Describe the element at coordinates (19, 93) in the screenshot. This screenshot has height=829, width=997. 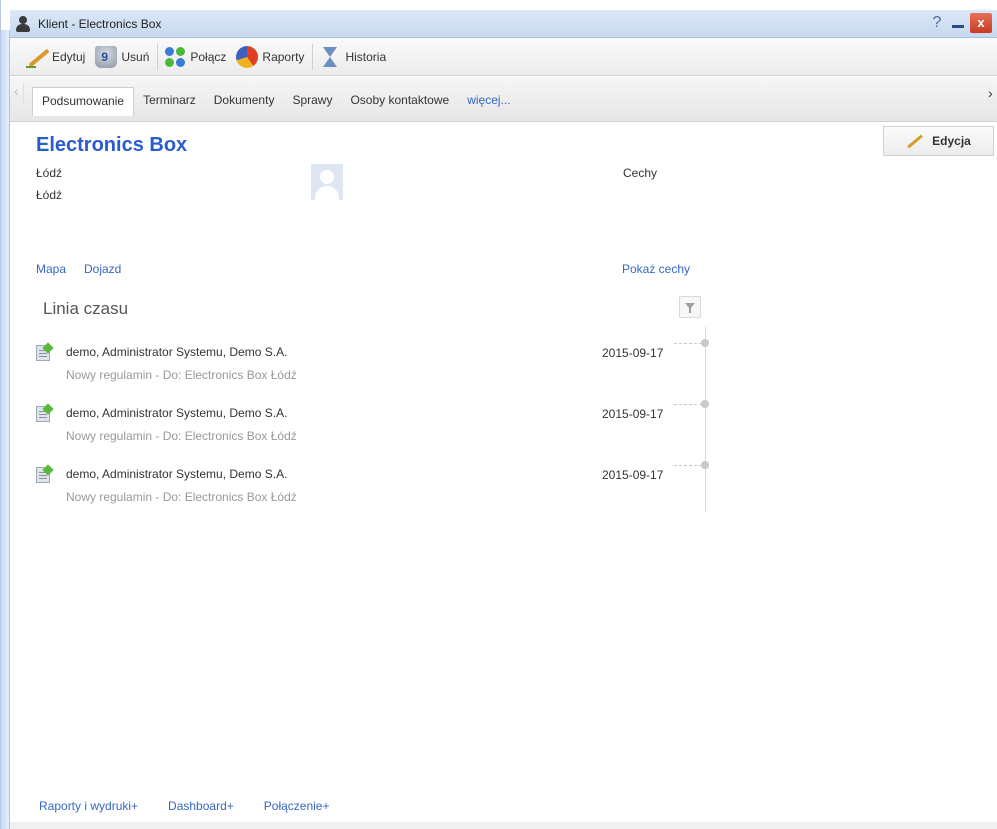
I see `tab-scroll-left-icon: ‹` at that location.